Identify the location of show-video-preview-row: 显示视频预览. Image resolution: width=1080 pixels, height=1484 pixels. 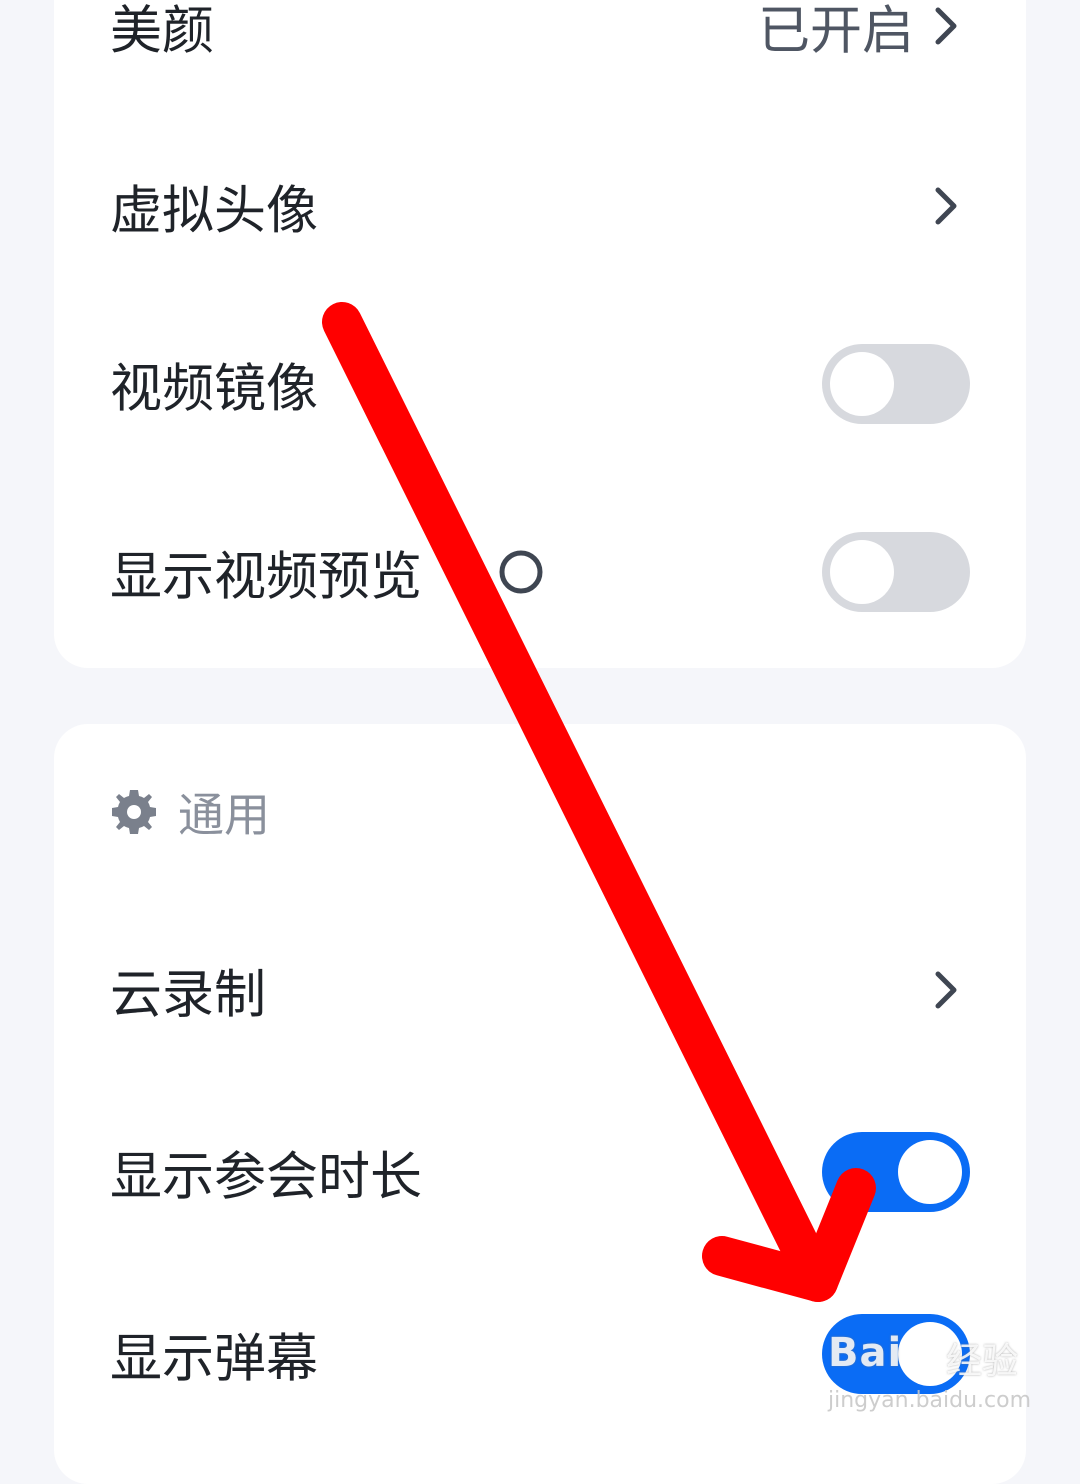
(540, 572).